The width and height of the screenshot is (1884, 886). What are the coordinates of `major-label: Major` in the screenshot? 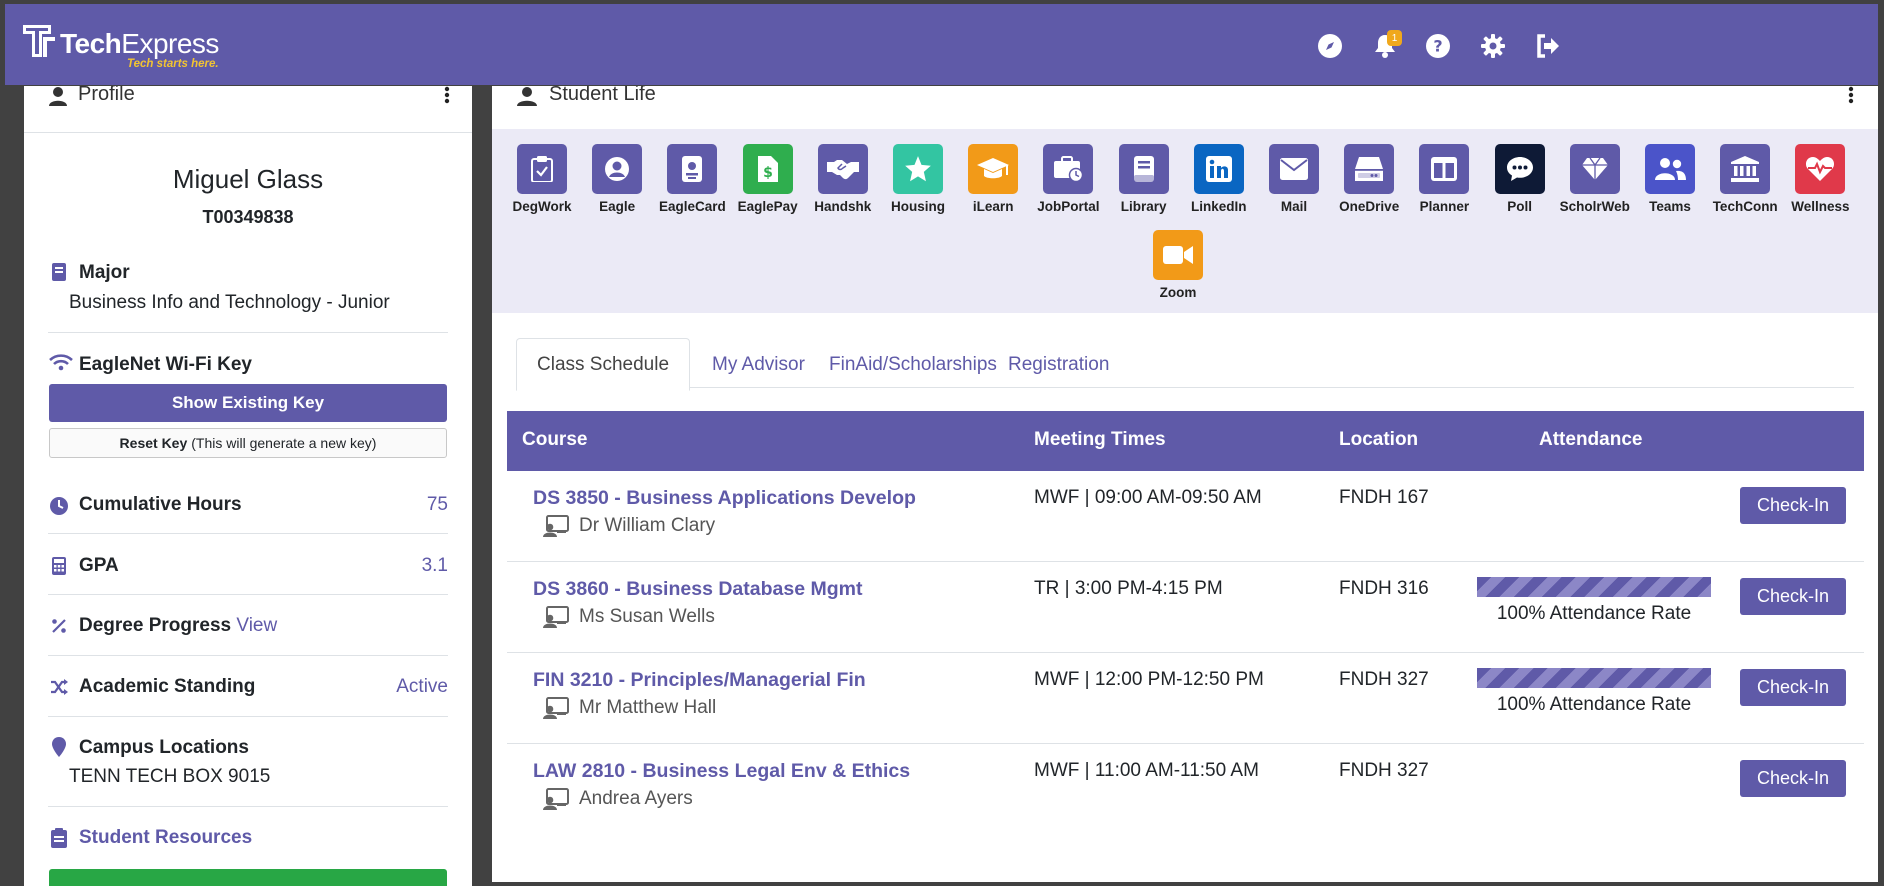 It's located at (104, 272).